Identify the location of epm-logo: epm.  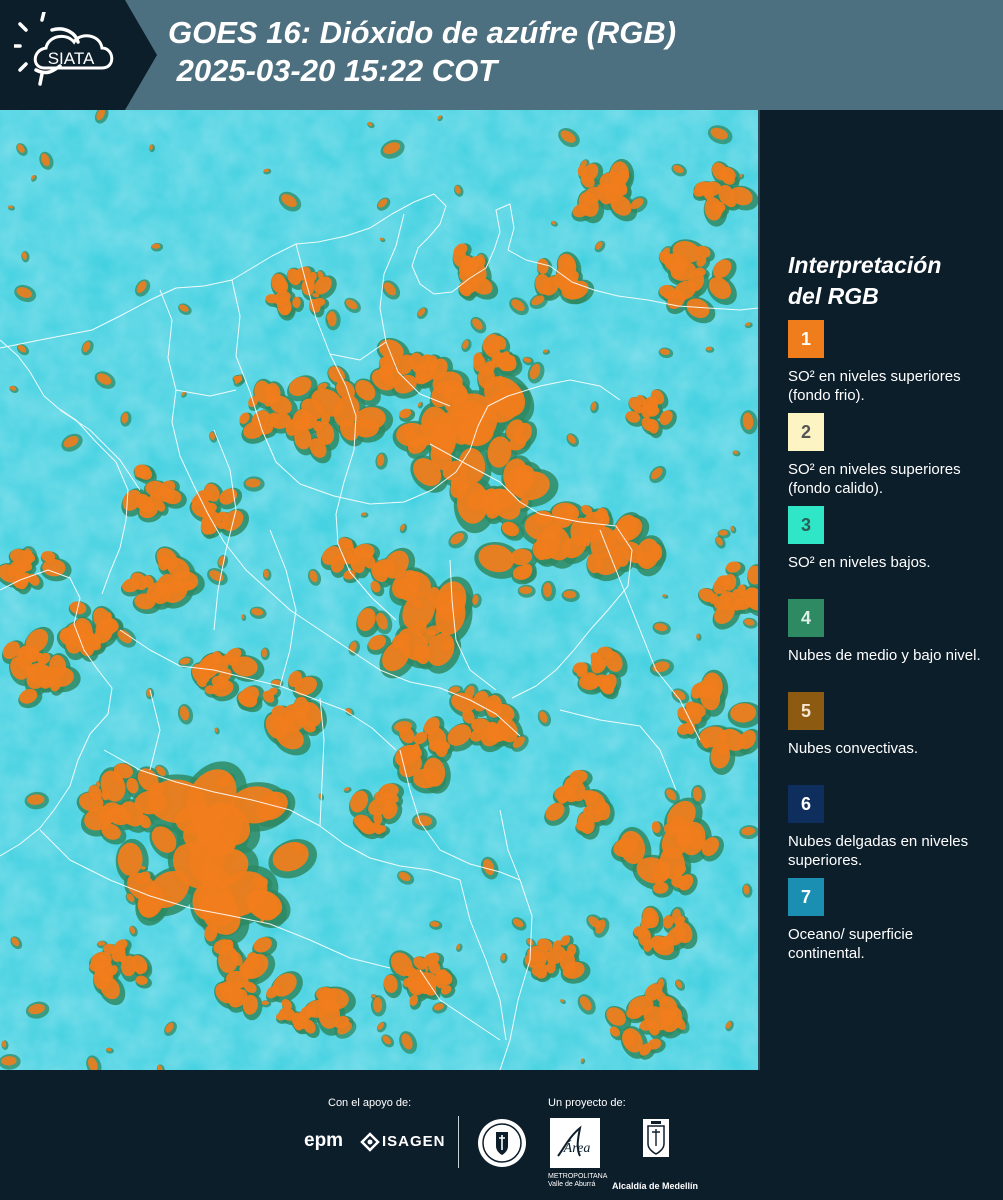
(323, 1141).